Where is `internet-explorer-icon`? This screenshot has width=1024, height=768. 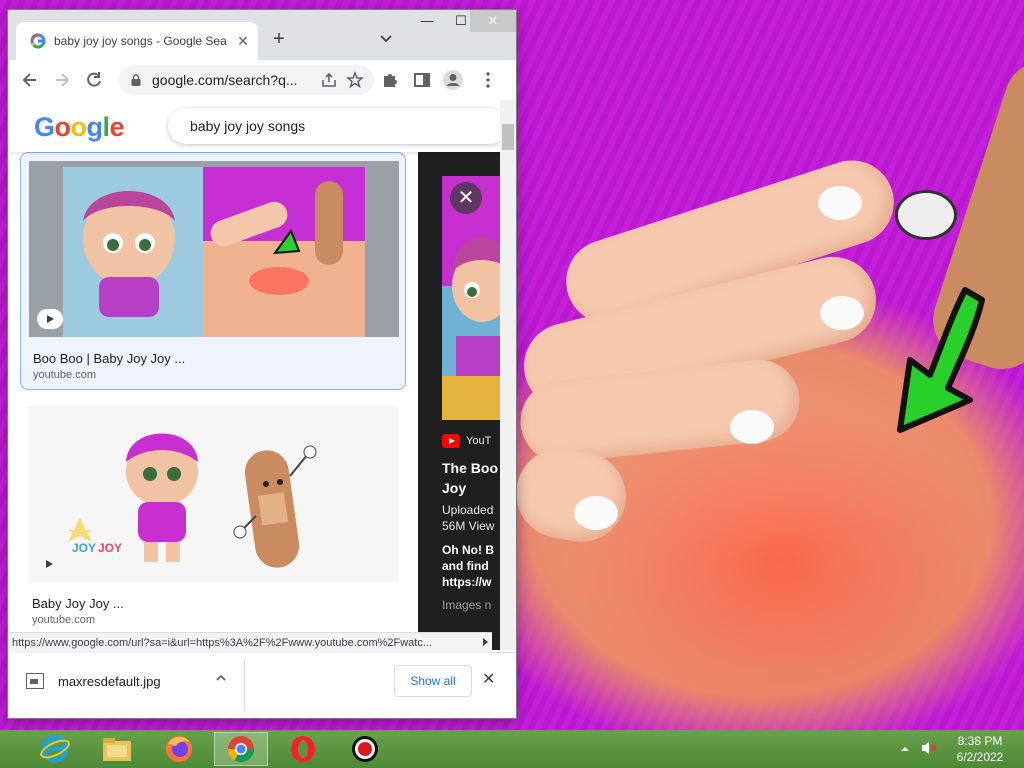
internet-explorer-icon is located at coordinates (55, 749).